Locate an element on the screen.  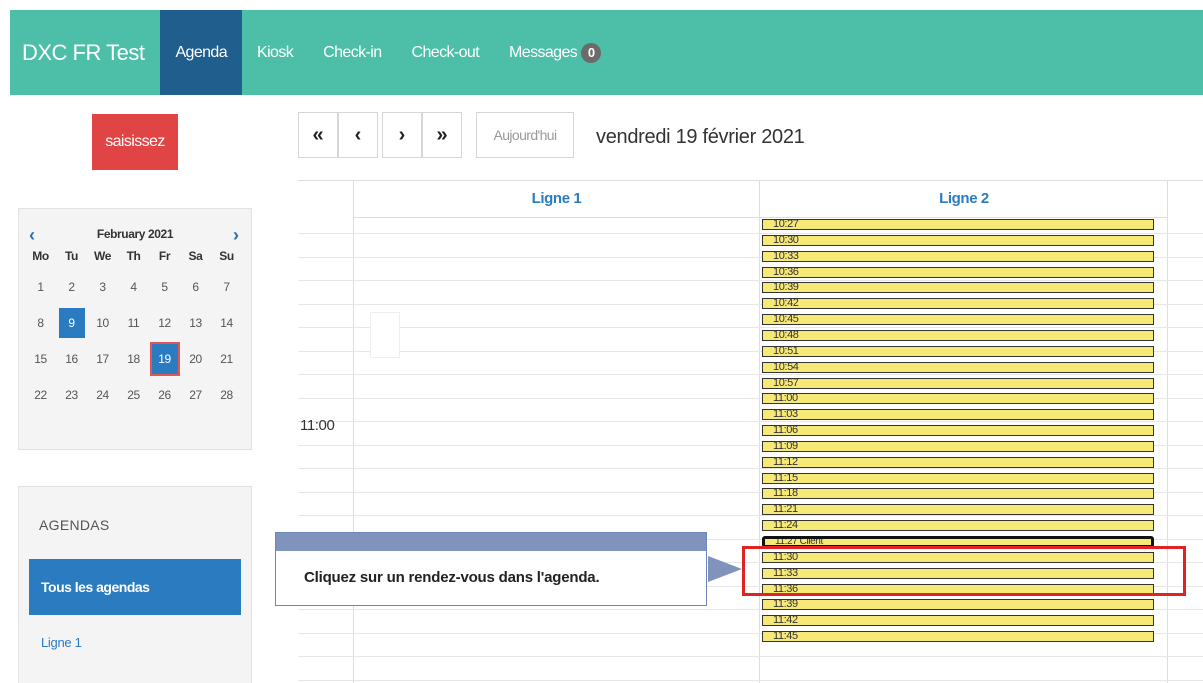
appointment-slot: 10:54 is located at coordinates (958, 367).